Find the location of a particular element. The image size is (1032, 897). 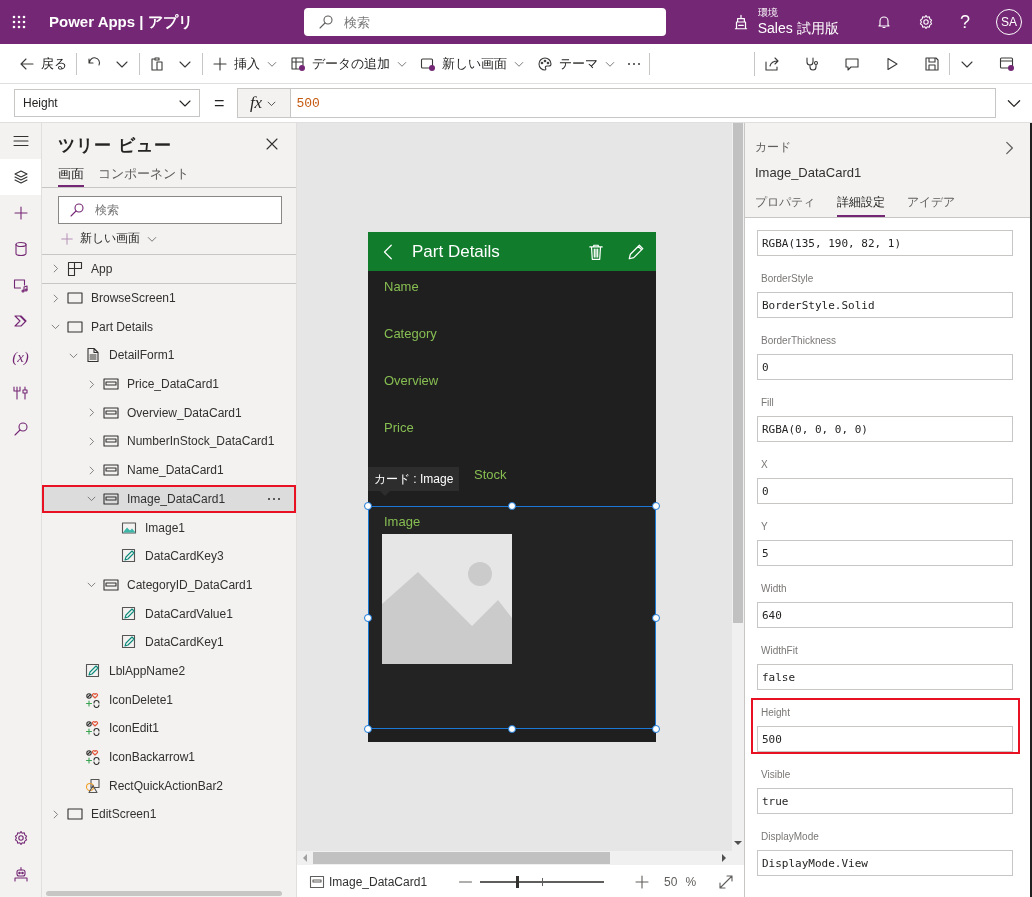

zoom-out-button is located at coordinates (466, 881).